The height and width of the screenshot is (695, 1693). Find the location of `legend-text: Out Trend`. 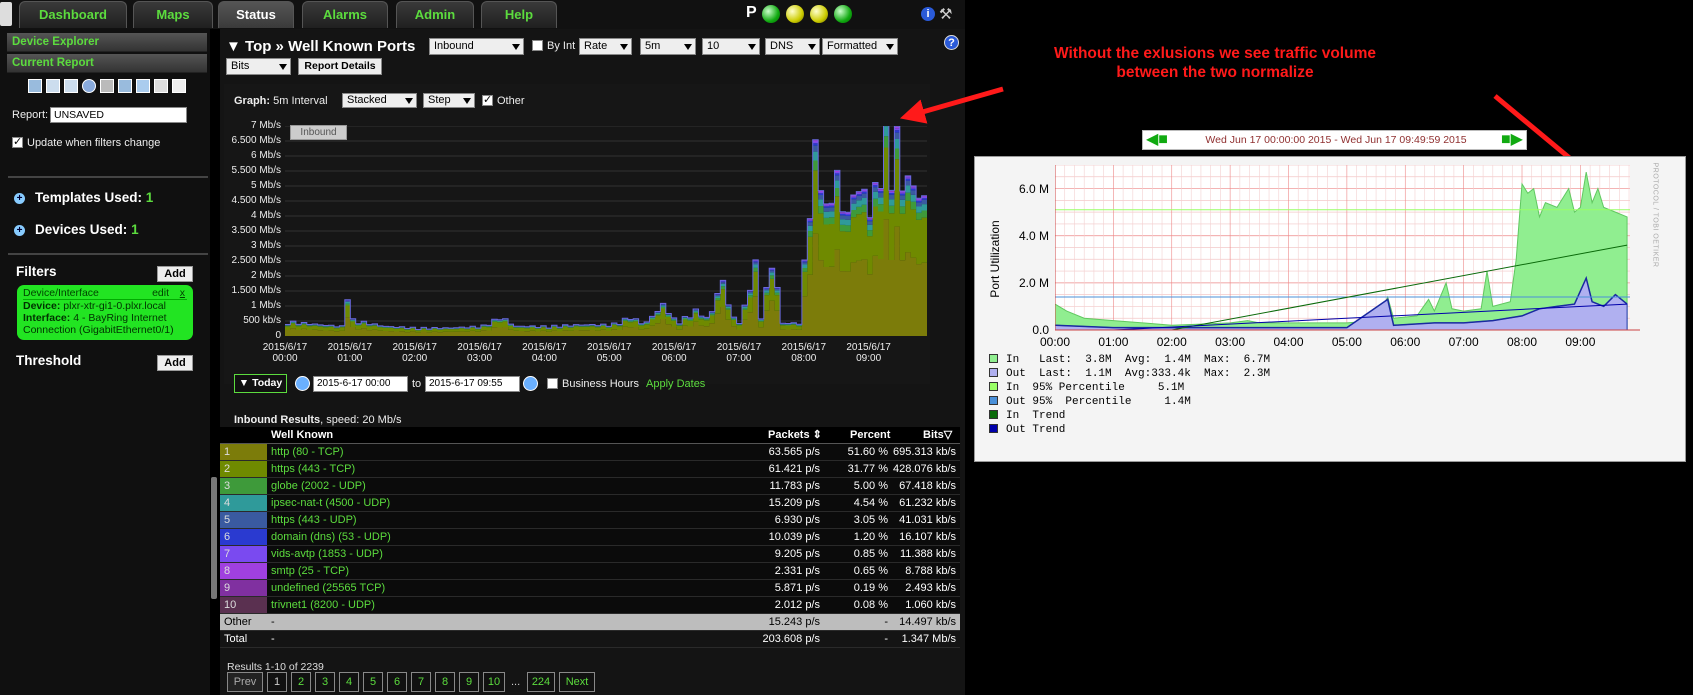

legend-text: Out Trend is located at coordinates (1036, 430).